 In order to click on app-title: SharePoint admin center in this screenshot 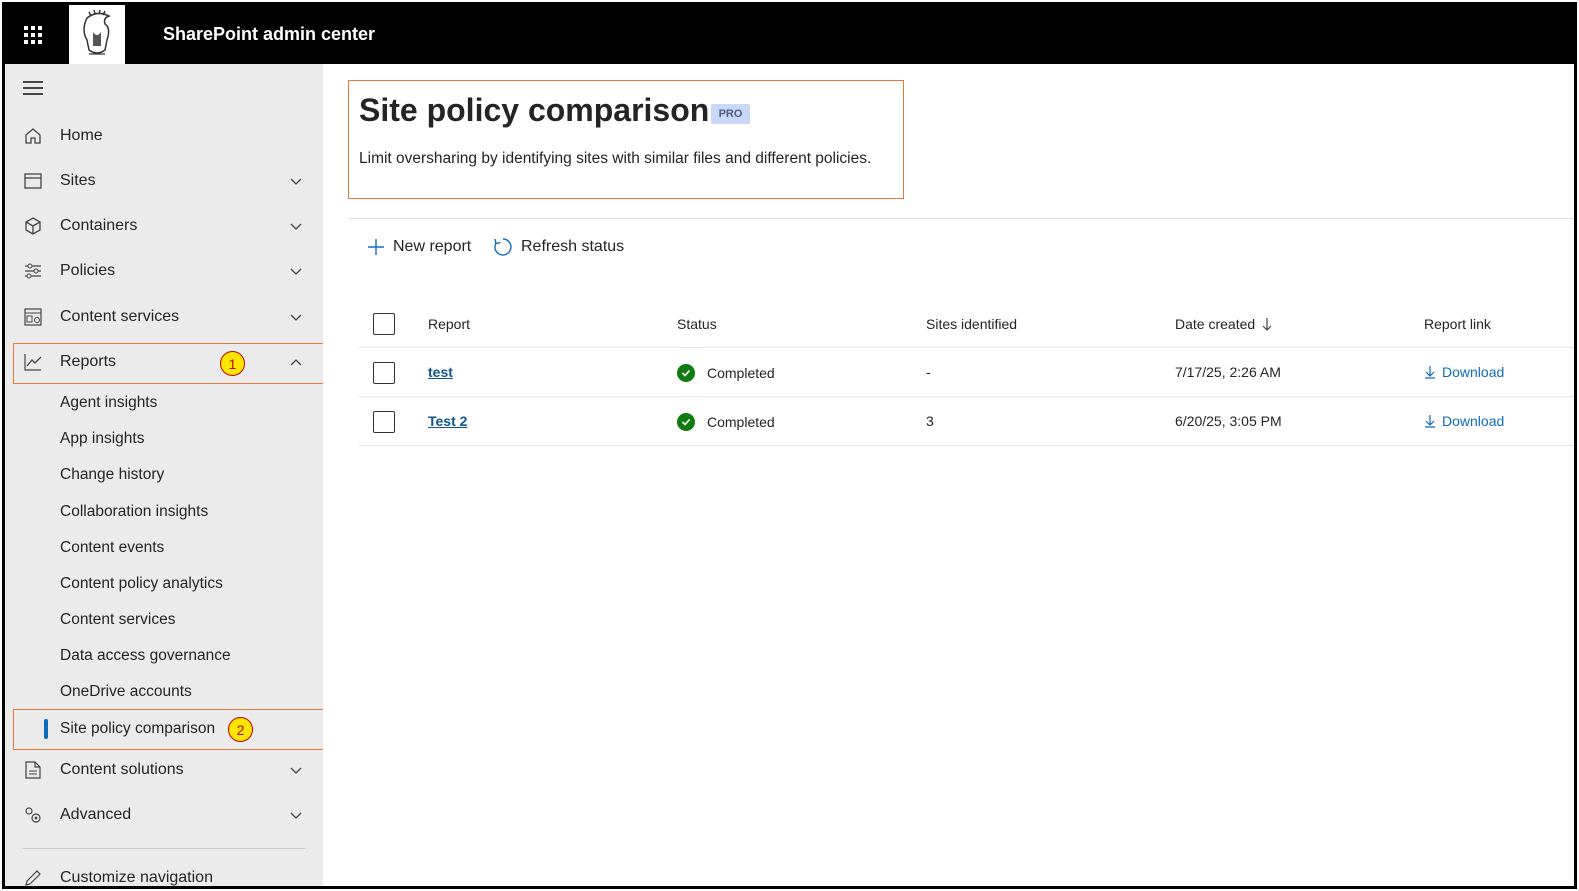, I will do `click(269, 34)`.